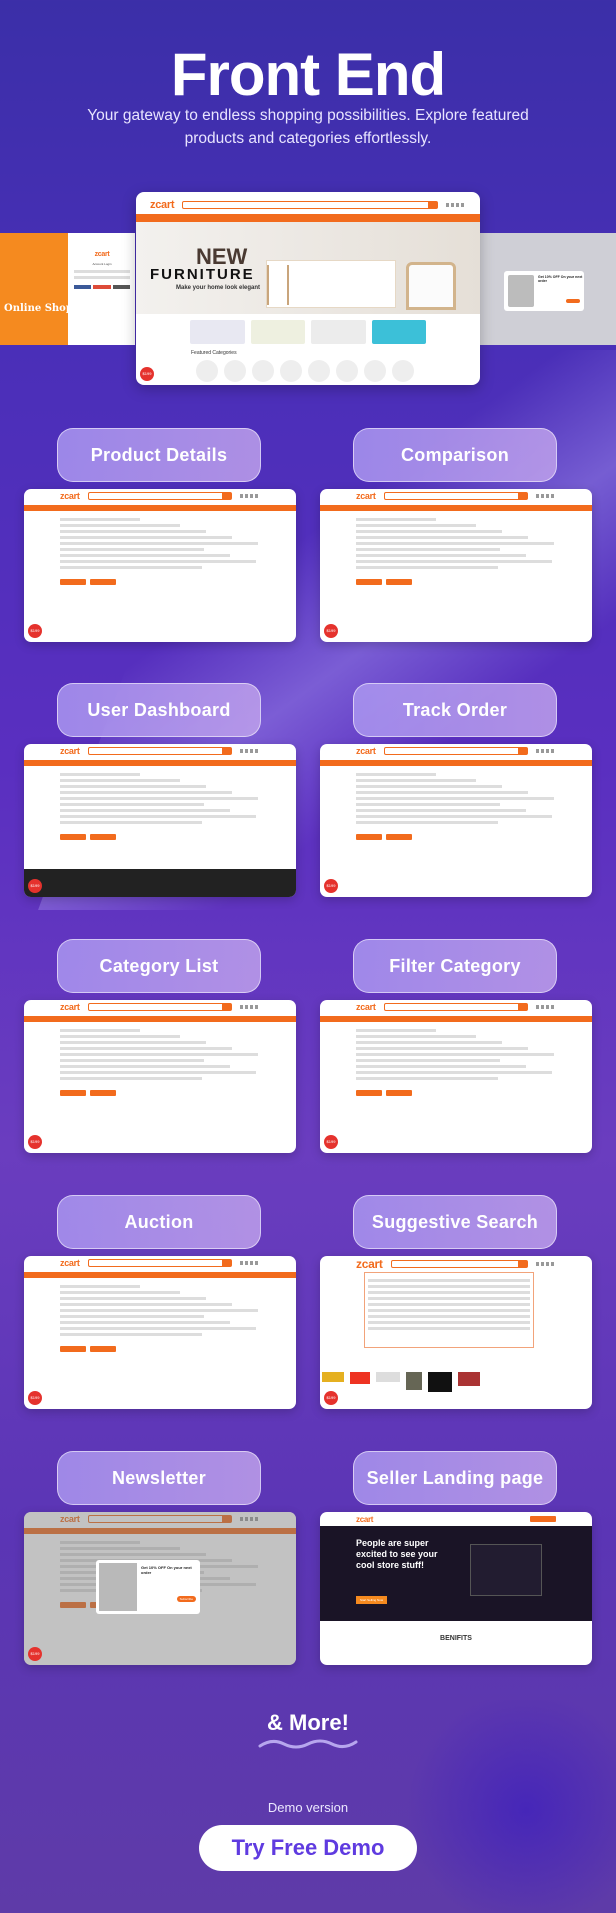 The height and width of the screenshot is (1913, 616). I want to click on login-form-preview: zcart Account Login, so click(102, 270).